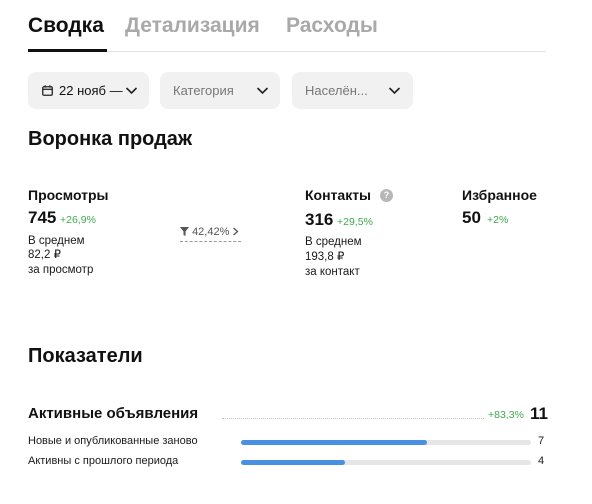 The width and height of the screenshot is (592, 504). What do you see at coordinates (355, 222) in the screenshot?
I see `contacts-delta: +29,5%` at bounding box center [355, 222].